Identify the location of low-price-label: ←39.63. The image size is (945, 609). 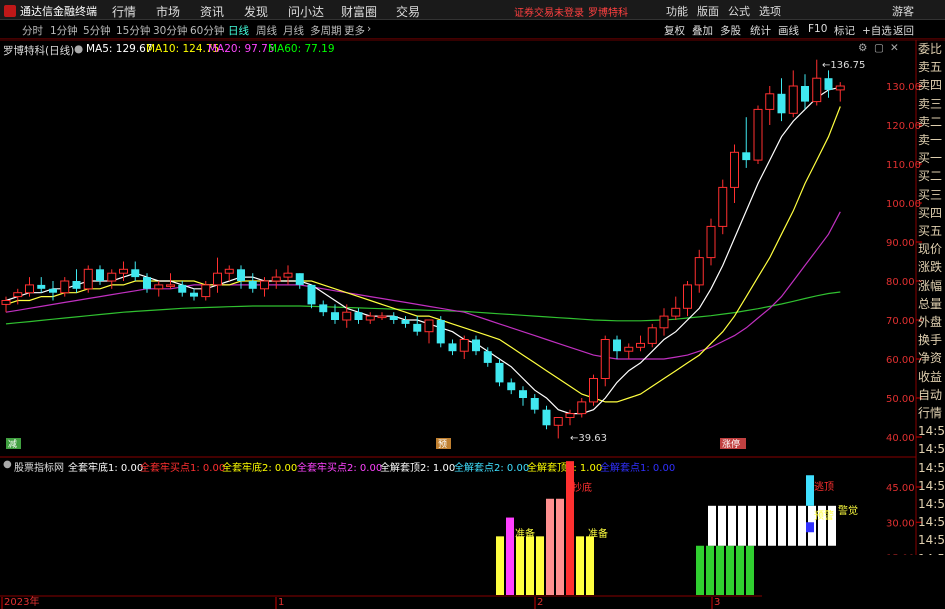
(588, 438).